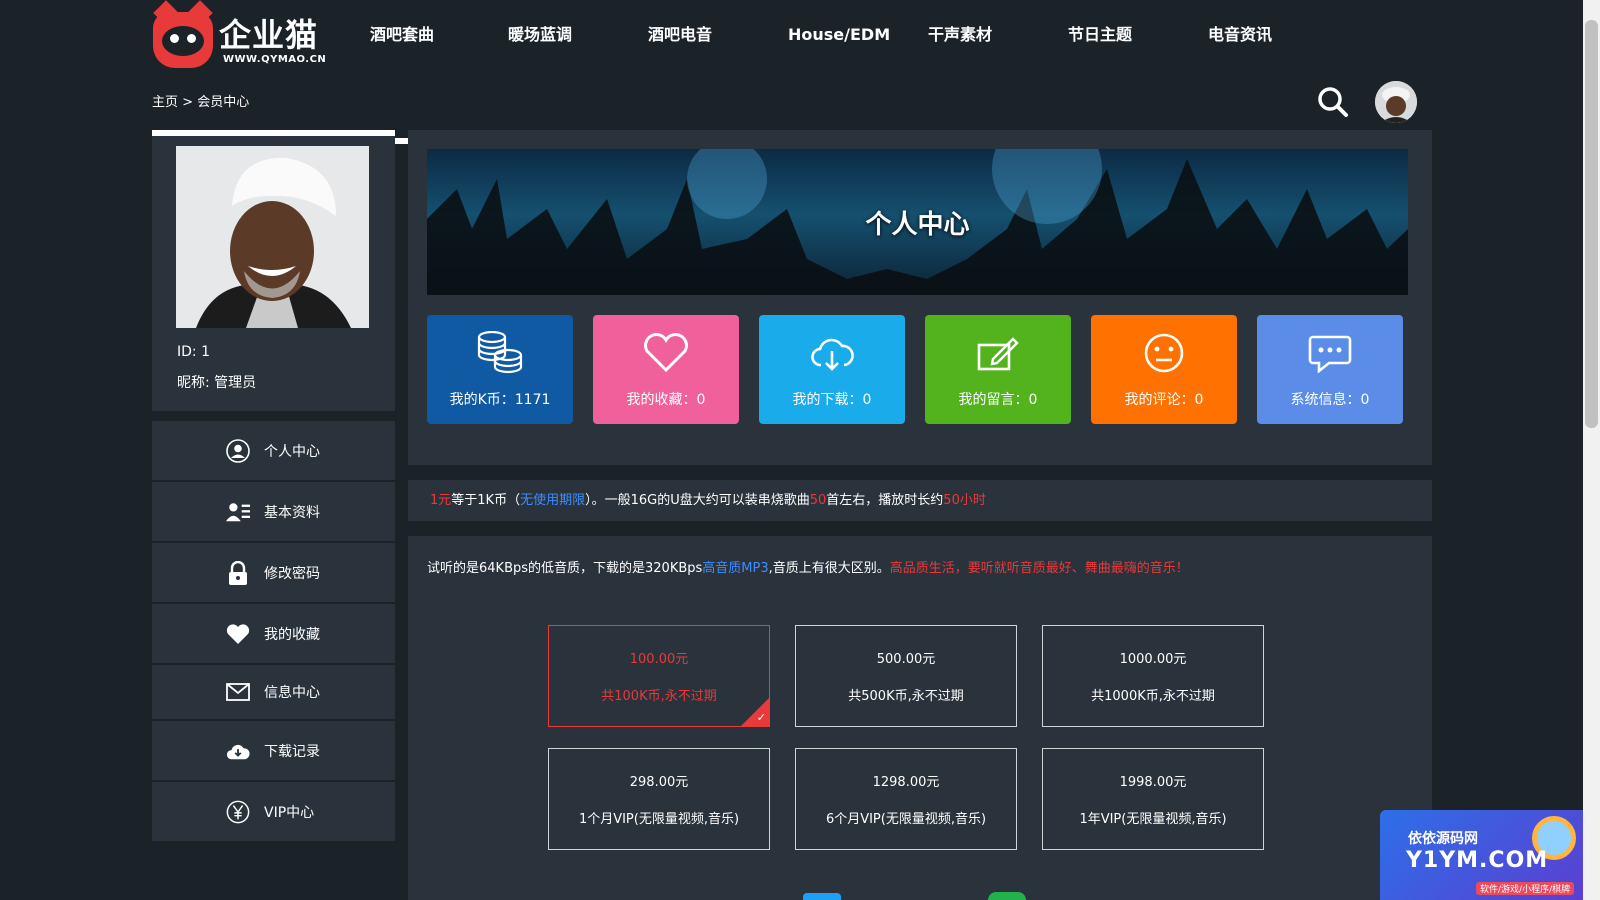 This screenshot has width=1600, height=900. What do you see at coordinates (659, 676) in the screenshot?
I see `plan-option: 100.00元 共100K币,永不过期 ✓` at bounding box center [659, 676].